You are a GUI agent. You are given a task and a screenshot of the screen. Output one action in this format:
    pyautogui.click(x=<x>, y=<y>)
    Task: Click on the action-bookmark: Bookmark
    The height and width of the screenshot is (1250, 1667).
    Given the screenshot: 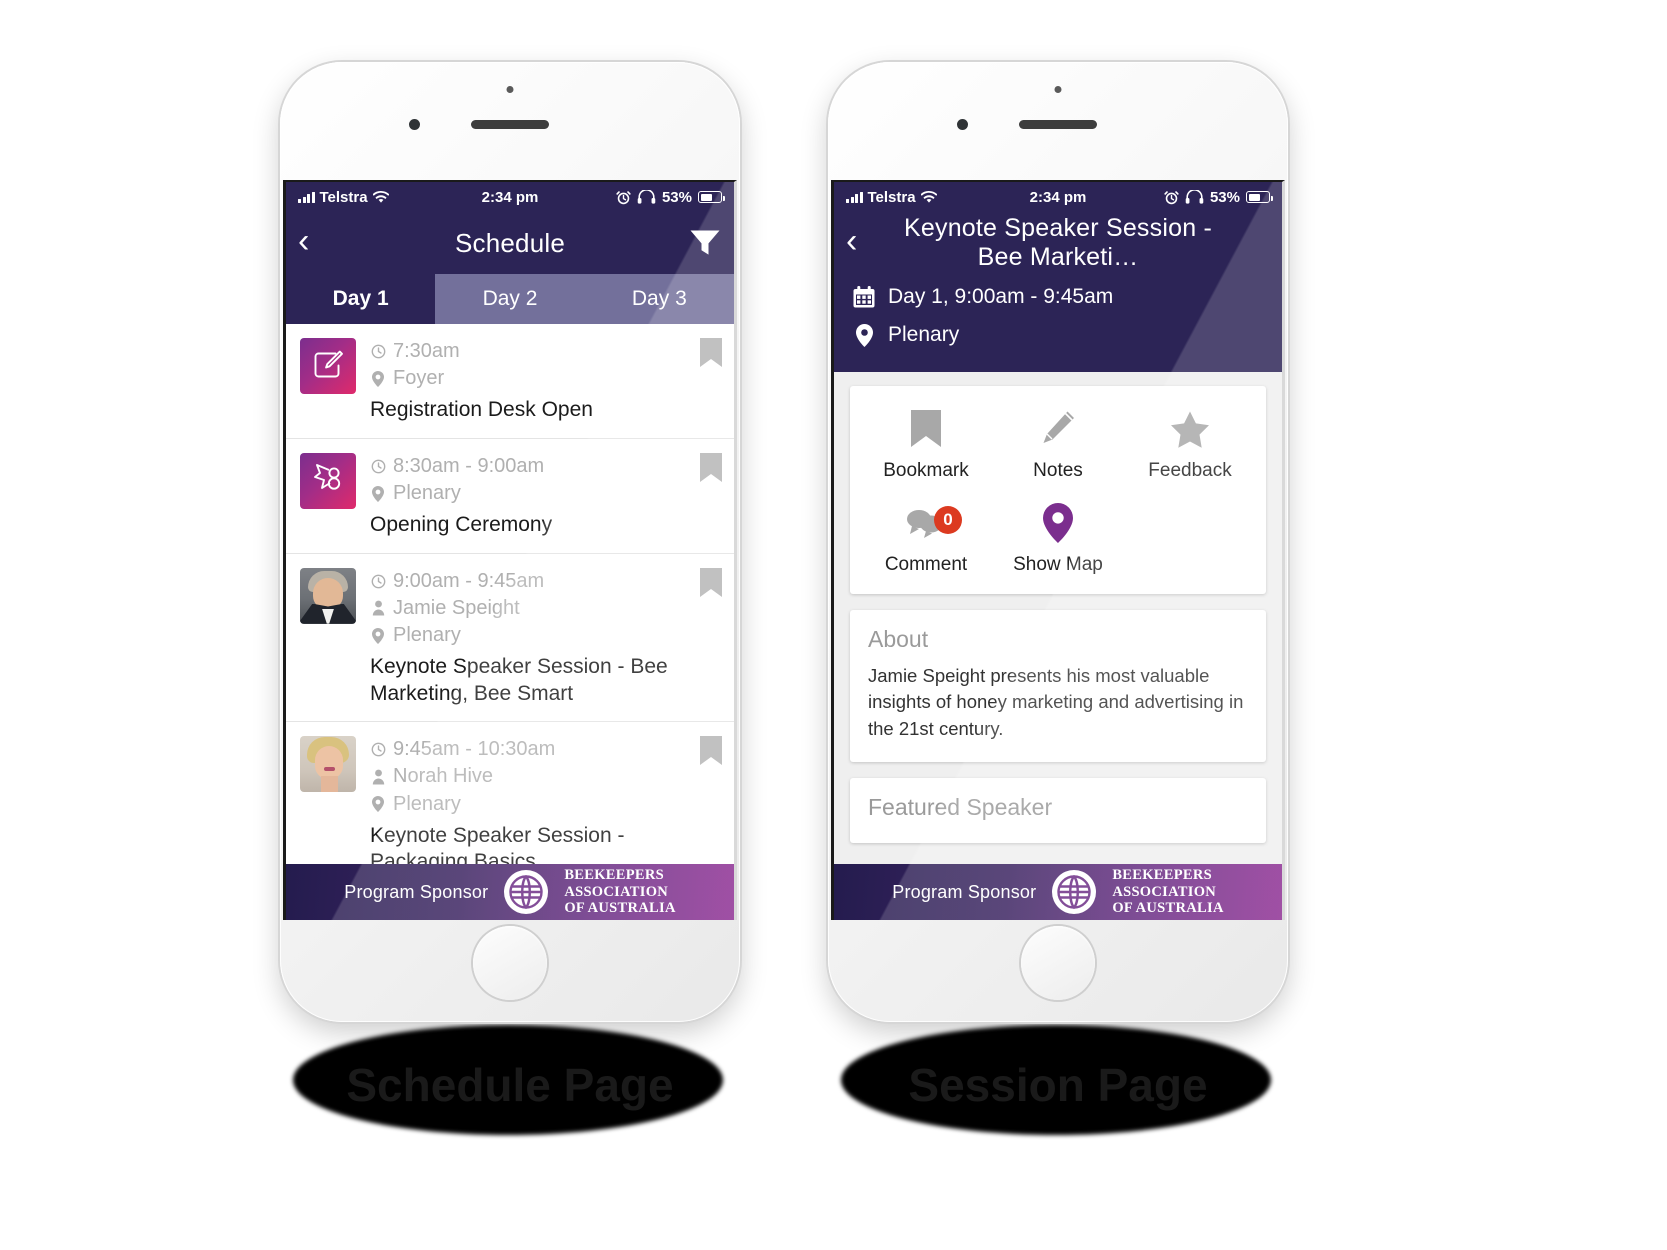 What is the action you would take?
    pyautogui.click(x=926, y=445)
    